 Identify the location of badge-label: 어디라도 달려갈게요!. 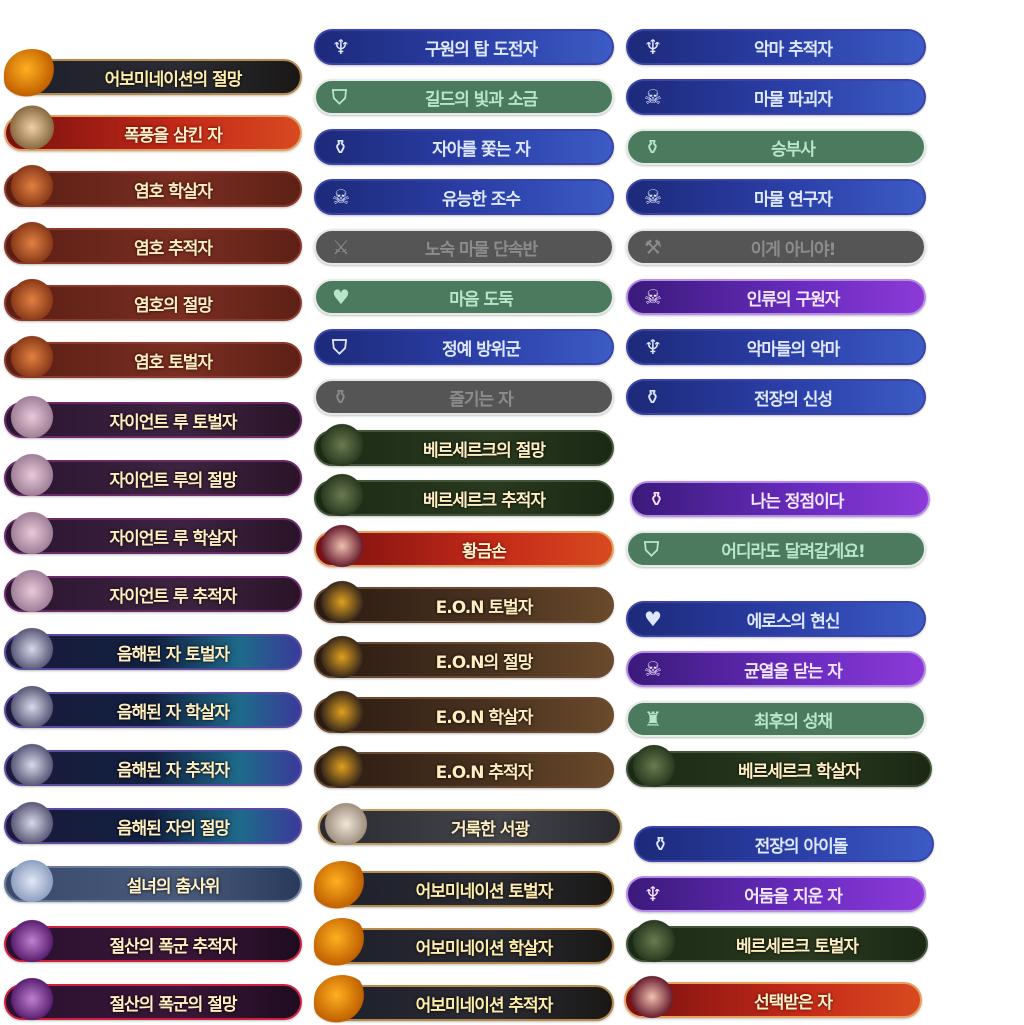
(793, 551).